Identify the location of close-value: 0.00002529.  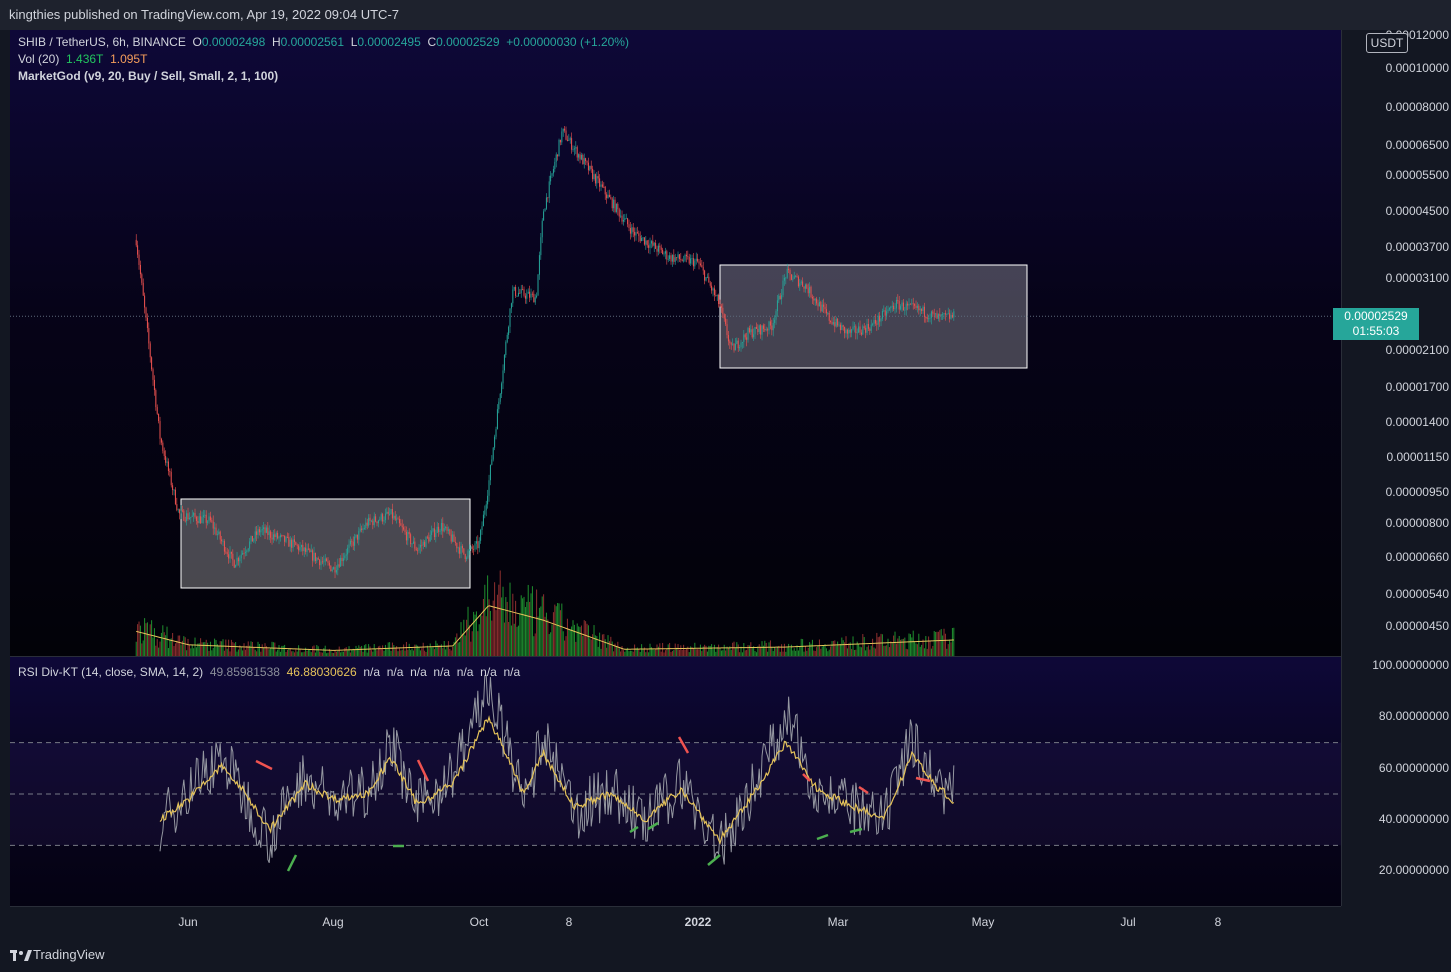
(468, 42).